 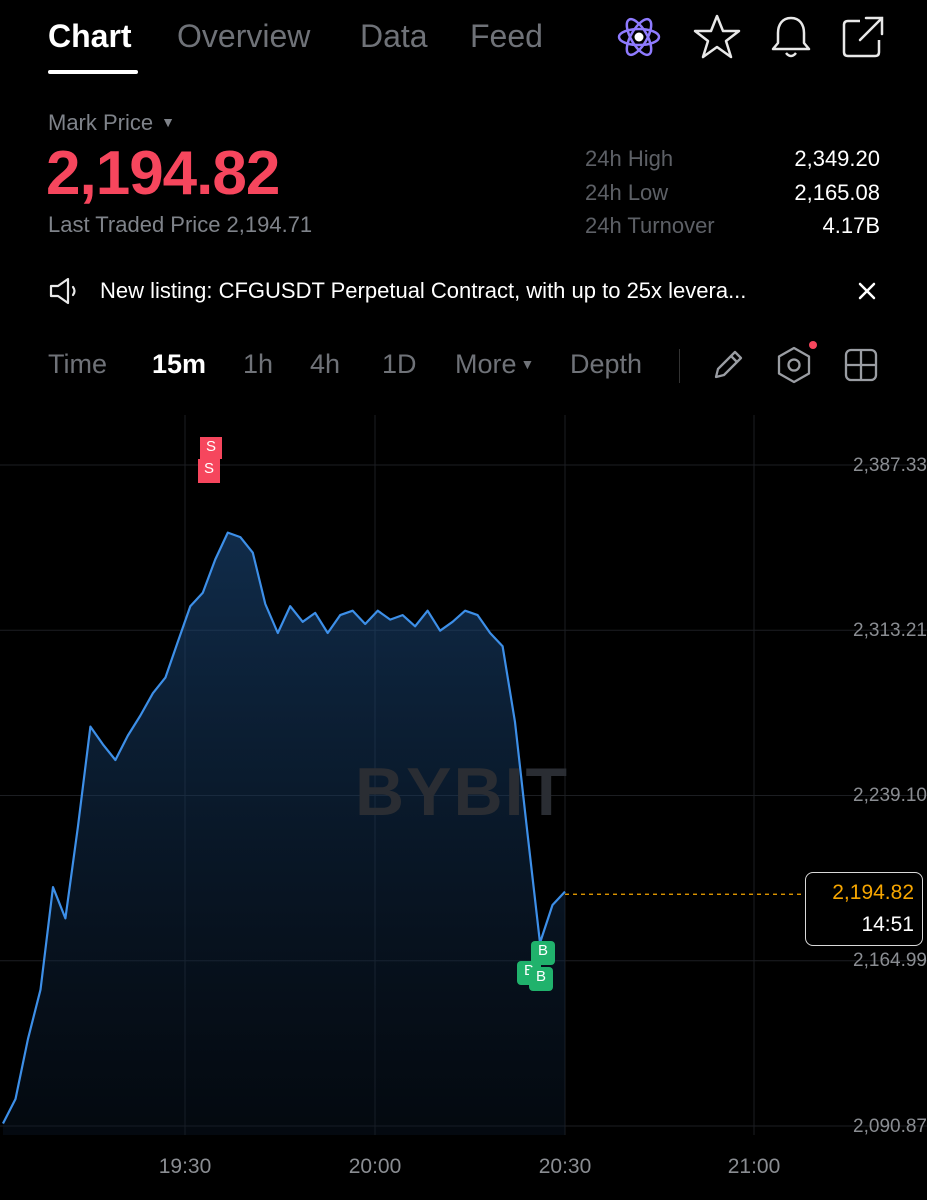 I want to click on x-tick-label: 20:30, so click(x=565, y=1166).